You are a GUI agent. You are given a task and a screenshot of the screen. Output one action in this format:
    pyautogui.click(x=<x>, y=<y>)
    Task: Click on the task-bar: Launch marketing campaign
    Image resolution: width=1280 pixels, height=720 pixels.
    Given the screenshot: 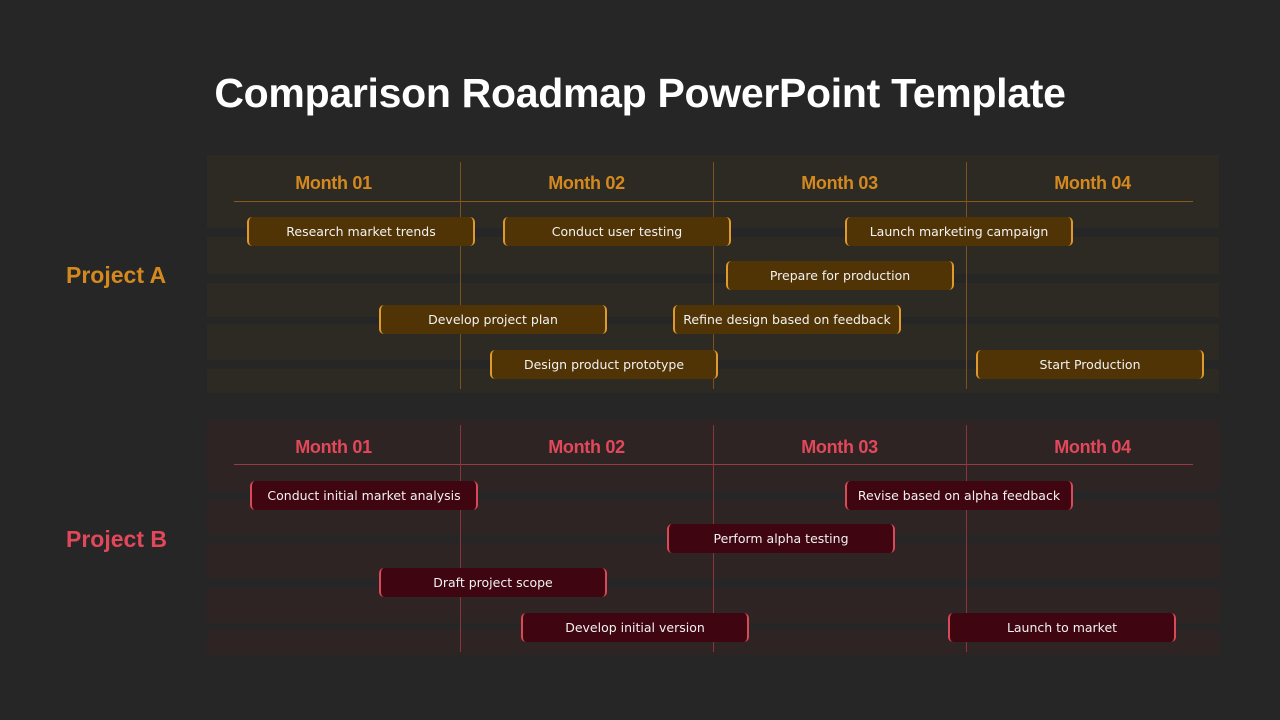 What is the action you would take?
    pyautogui.click(x=959, y=231)
    